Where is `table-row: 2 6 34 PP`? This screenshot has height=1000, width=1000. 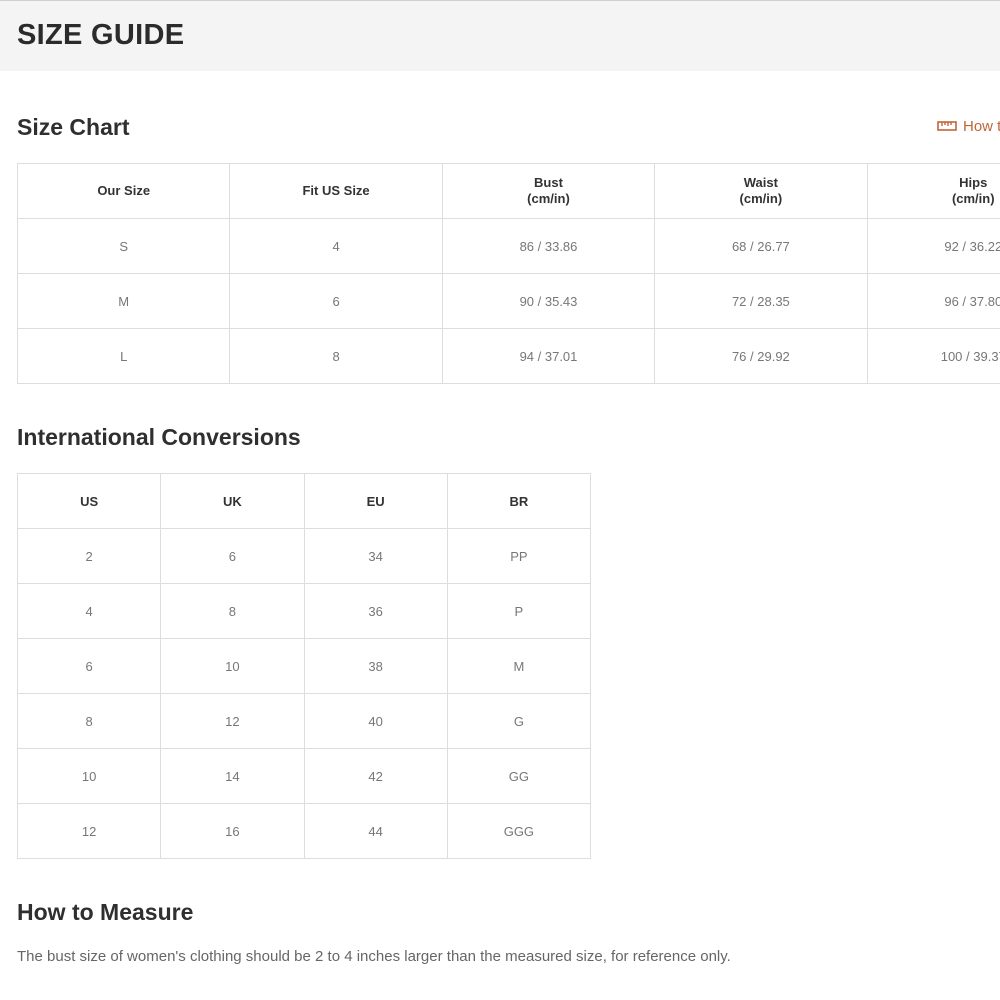 table-row: 2 6 34 PP is located at coordinates (304, 556).